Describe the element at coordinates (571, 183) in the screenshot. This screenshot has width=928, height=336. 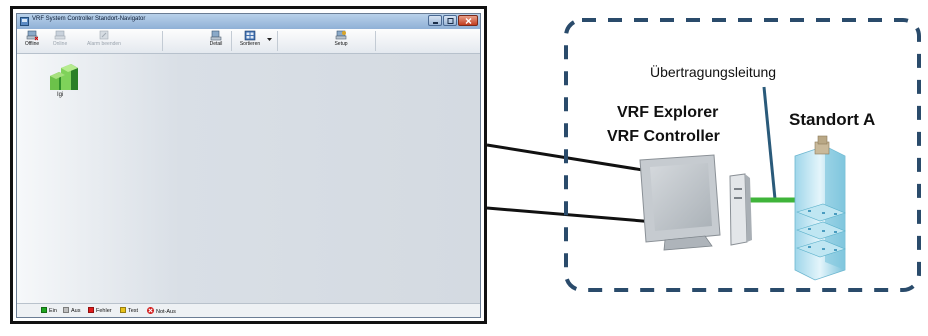
I see `callout-lines` at that location.